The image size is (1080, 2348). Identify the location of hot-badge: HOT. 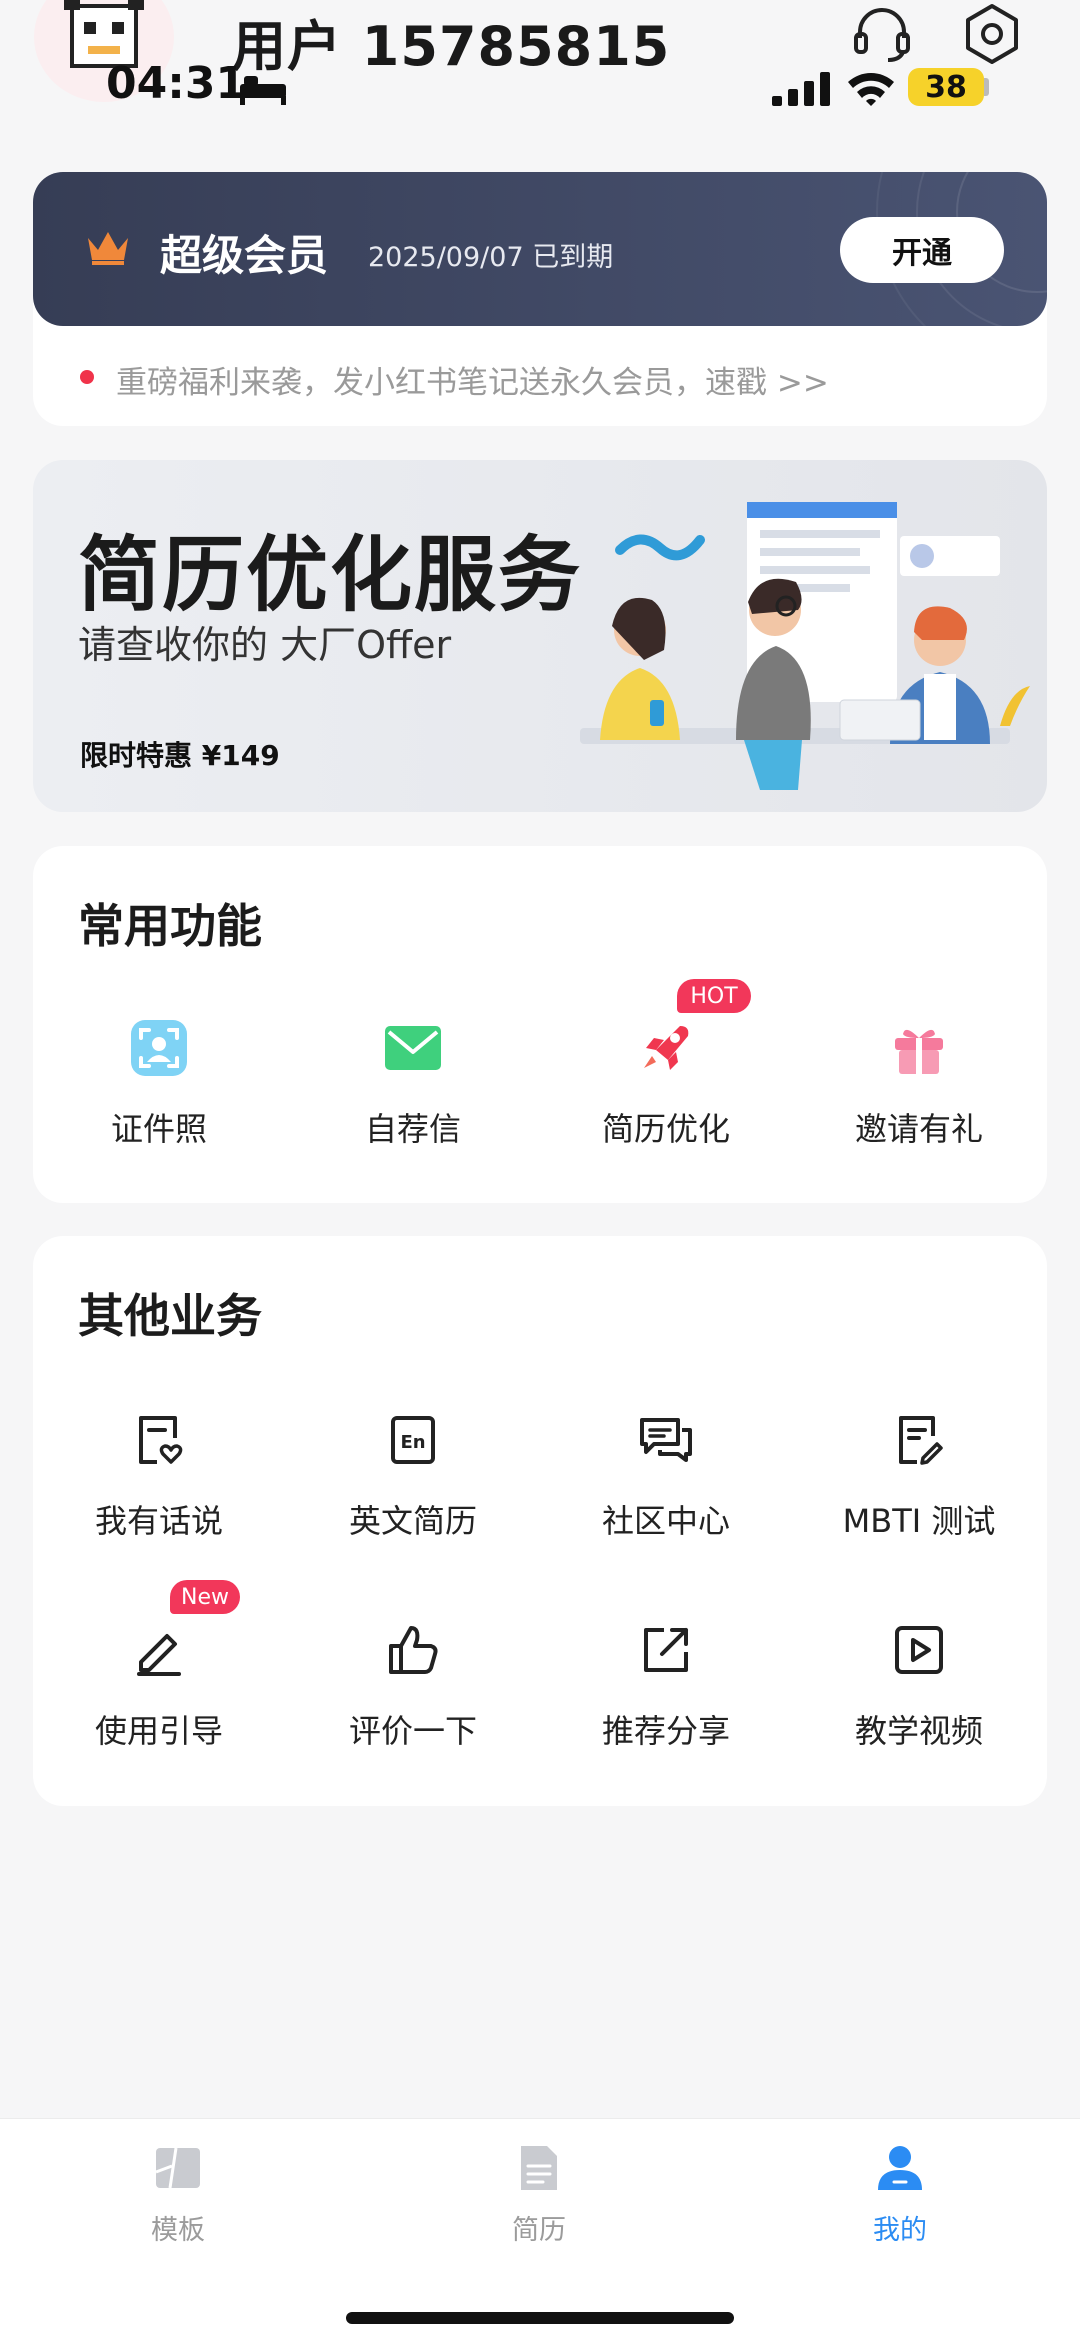
(714, 996).